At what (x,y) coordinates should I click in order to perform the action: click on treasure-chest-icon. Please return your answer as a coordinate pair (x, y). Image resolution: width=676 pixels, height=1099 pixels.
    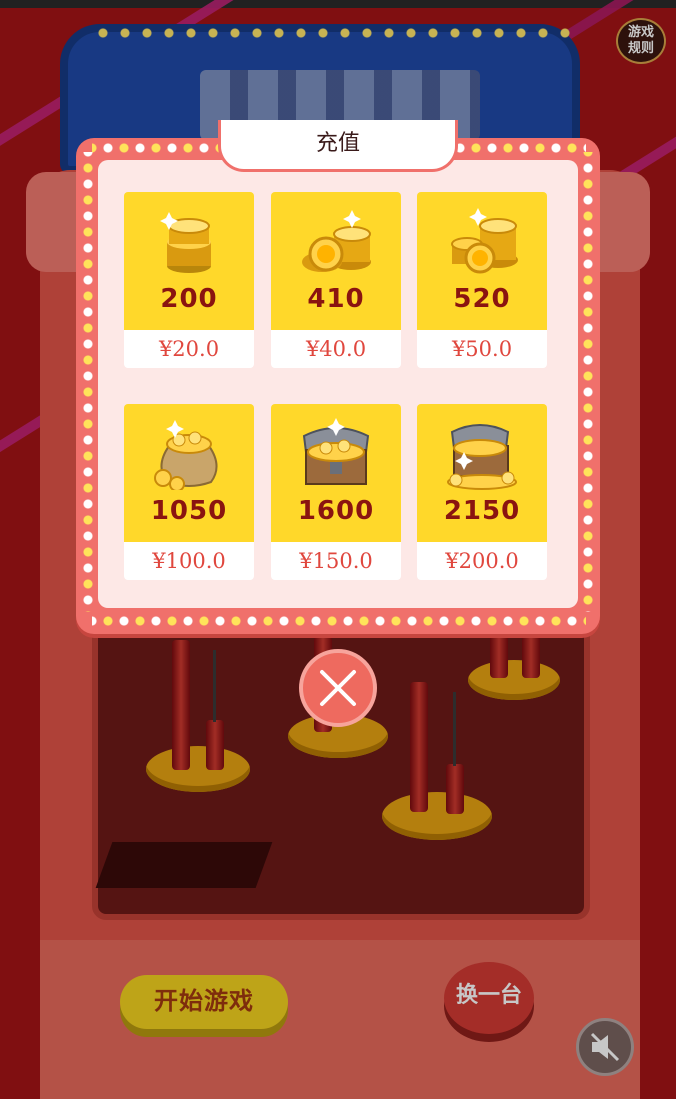
    Looking at the image, I should click on (336, 451).